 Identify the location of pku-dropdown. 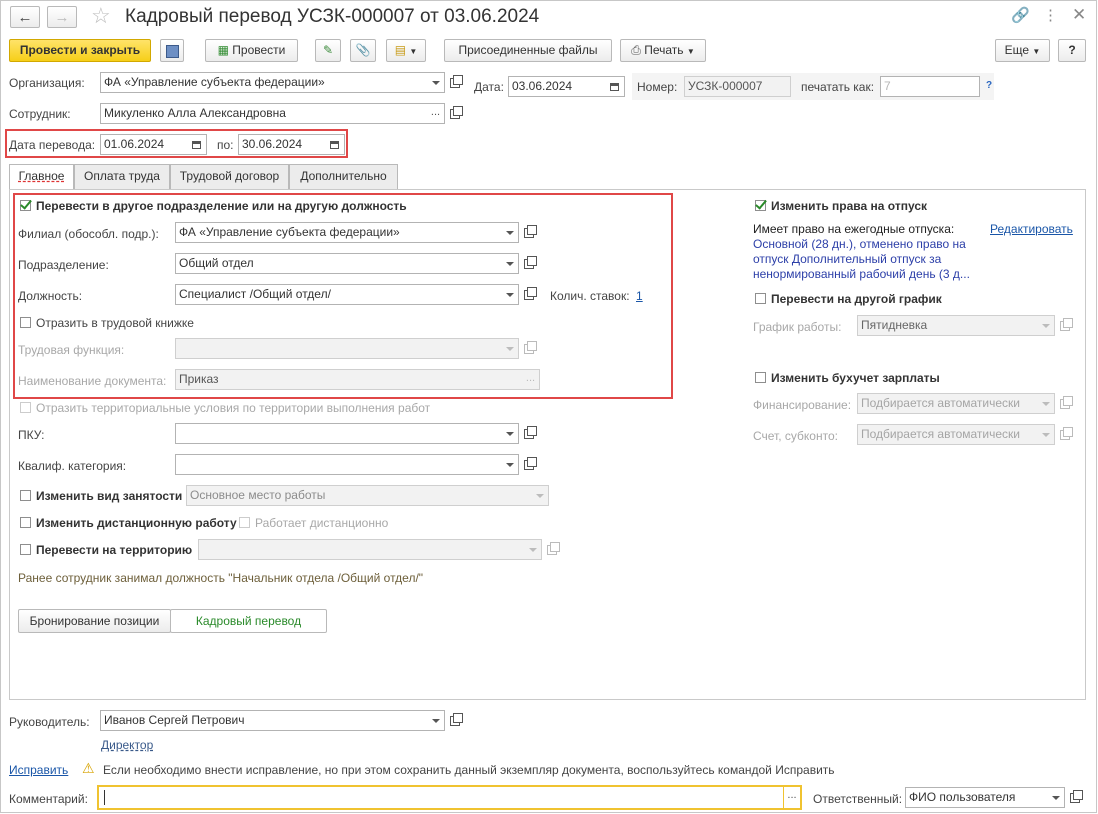
(510, 433).